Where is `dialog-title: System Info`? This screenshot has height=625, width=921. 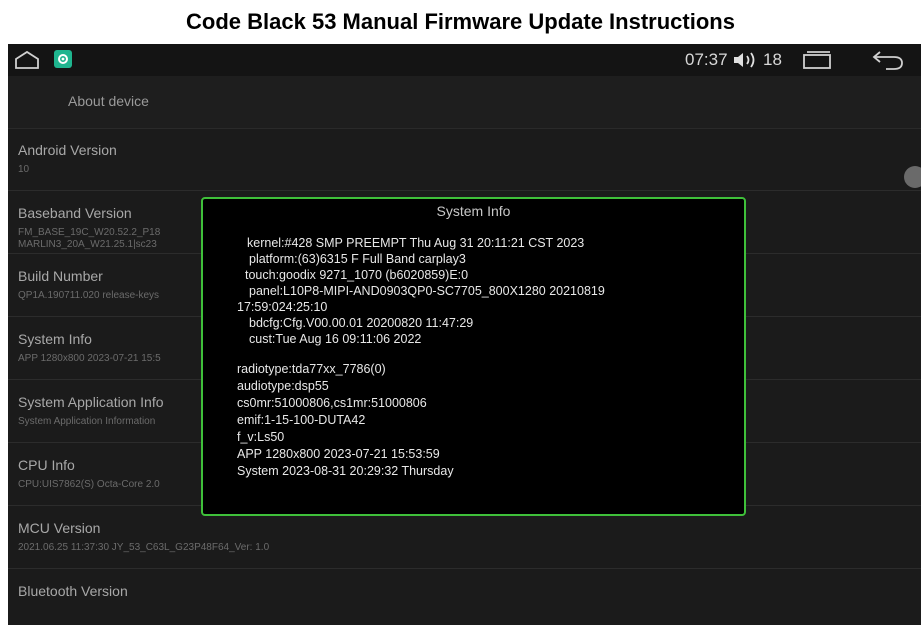 dialog-title: System Info is located at coordinates (473, 211).